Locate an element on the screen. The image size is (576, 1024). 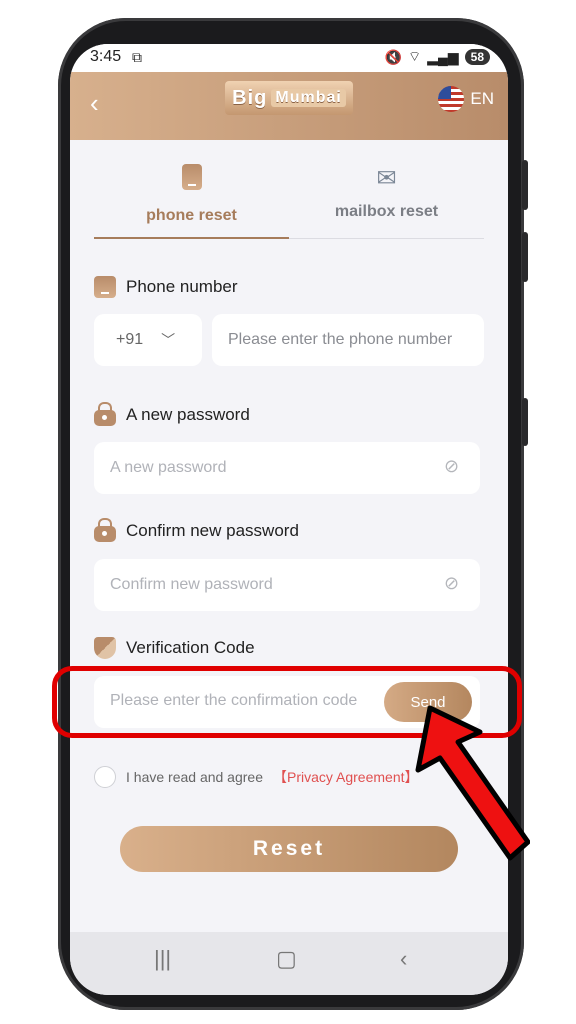
tab-label: phone reset is located at coordinates (191, 215).